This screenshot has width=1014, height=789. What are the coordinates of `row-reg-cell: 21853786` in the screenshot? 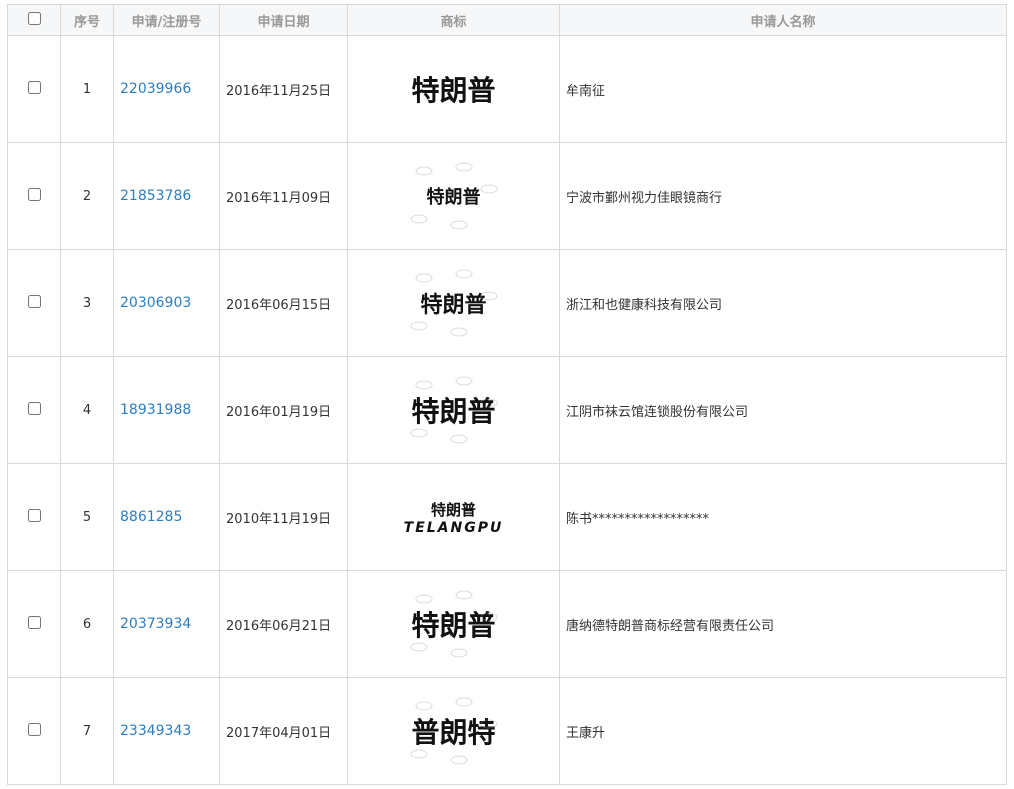 It's located at (166, 196).